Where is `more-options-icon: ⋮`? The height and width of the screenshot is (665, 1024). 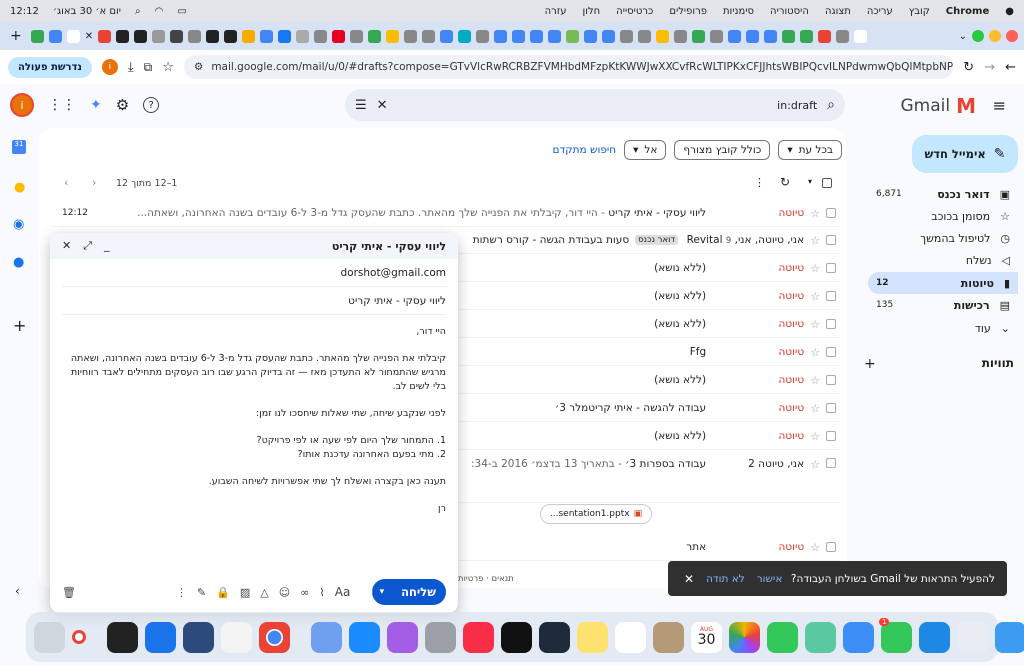 more-options-icon: ⋮ is located at coordinates (181, 592).